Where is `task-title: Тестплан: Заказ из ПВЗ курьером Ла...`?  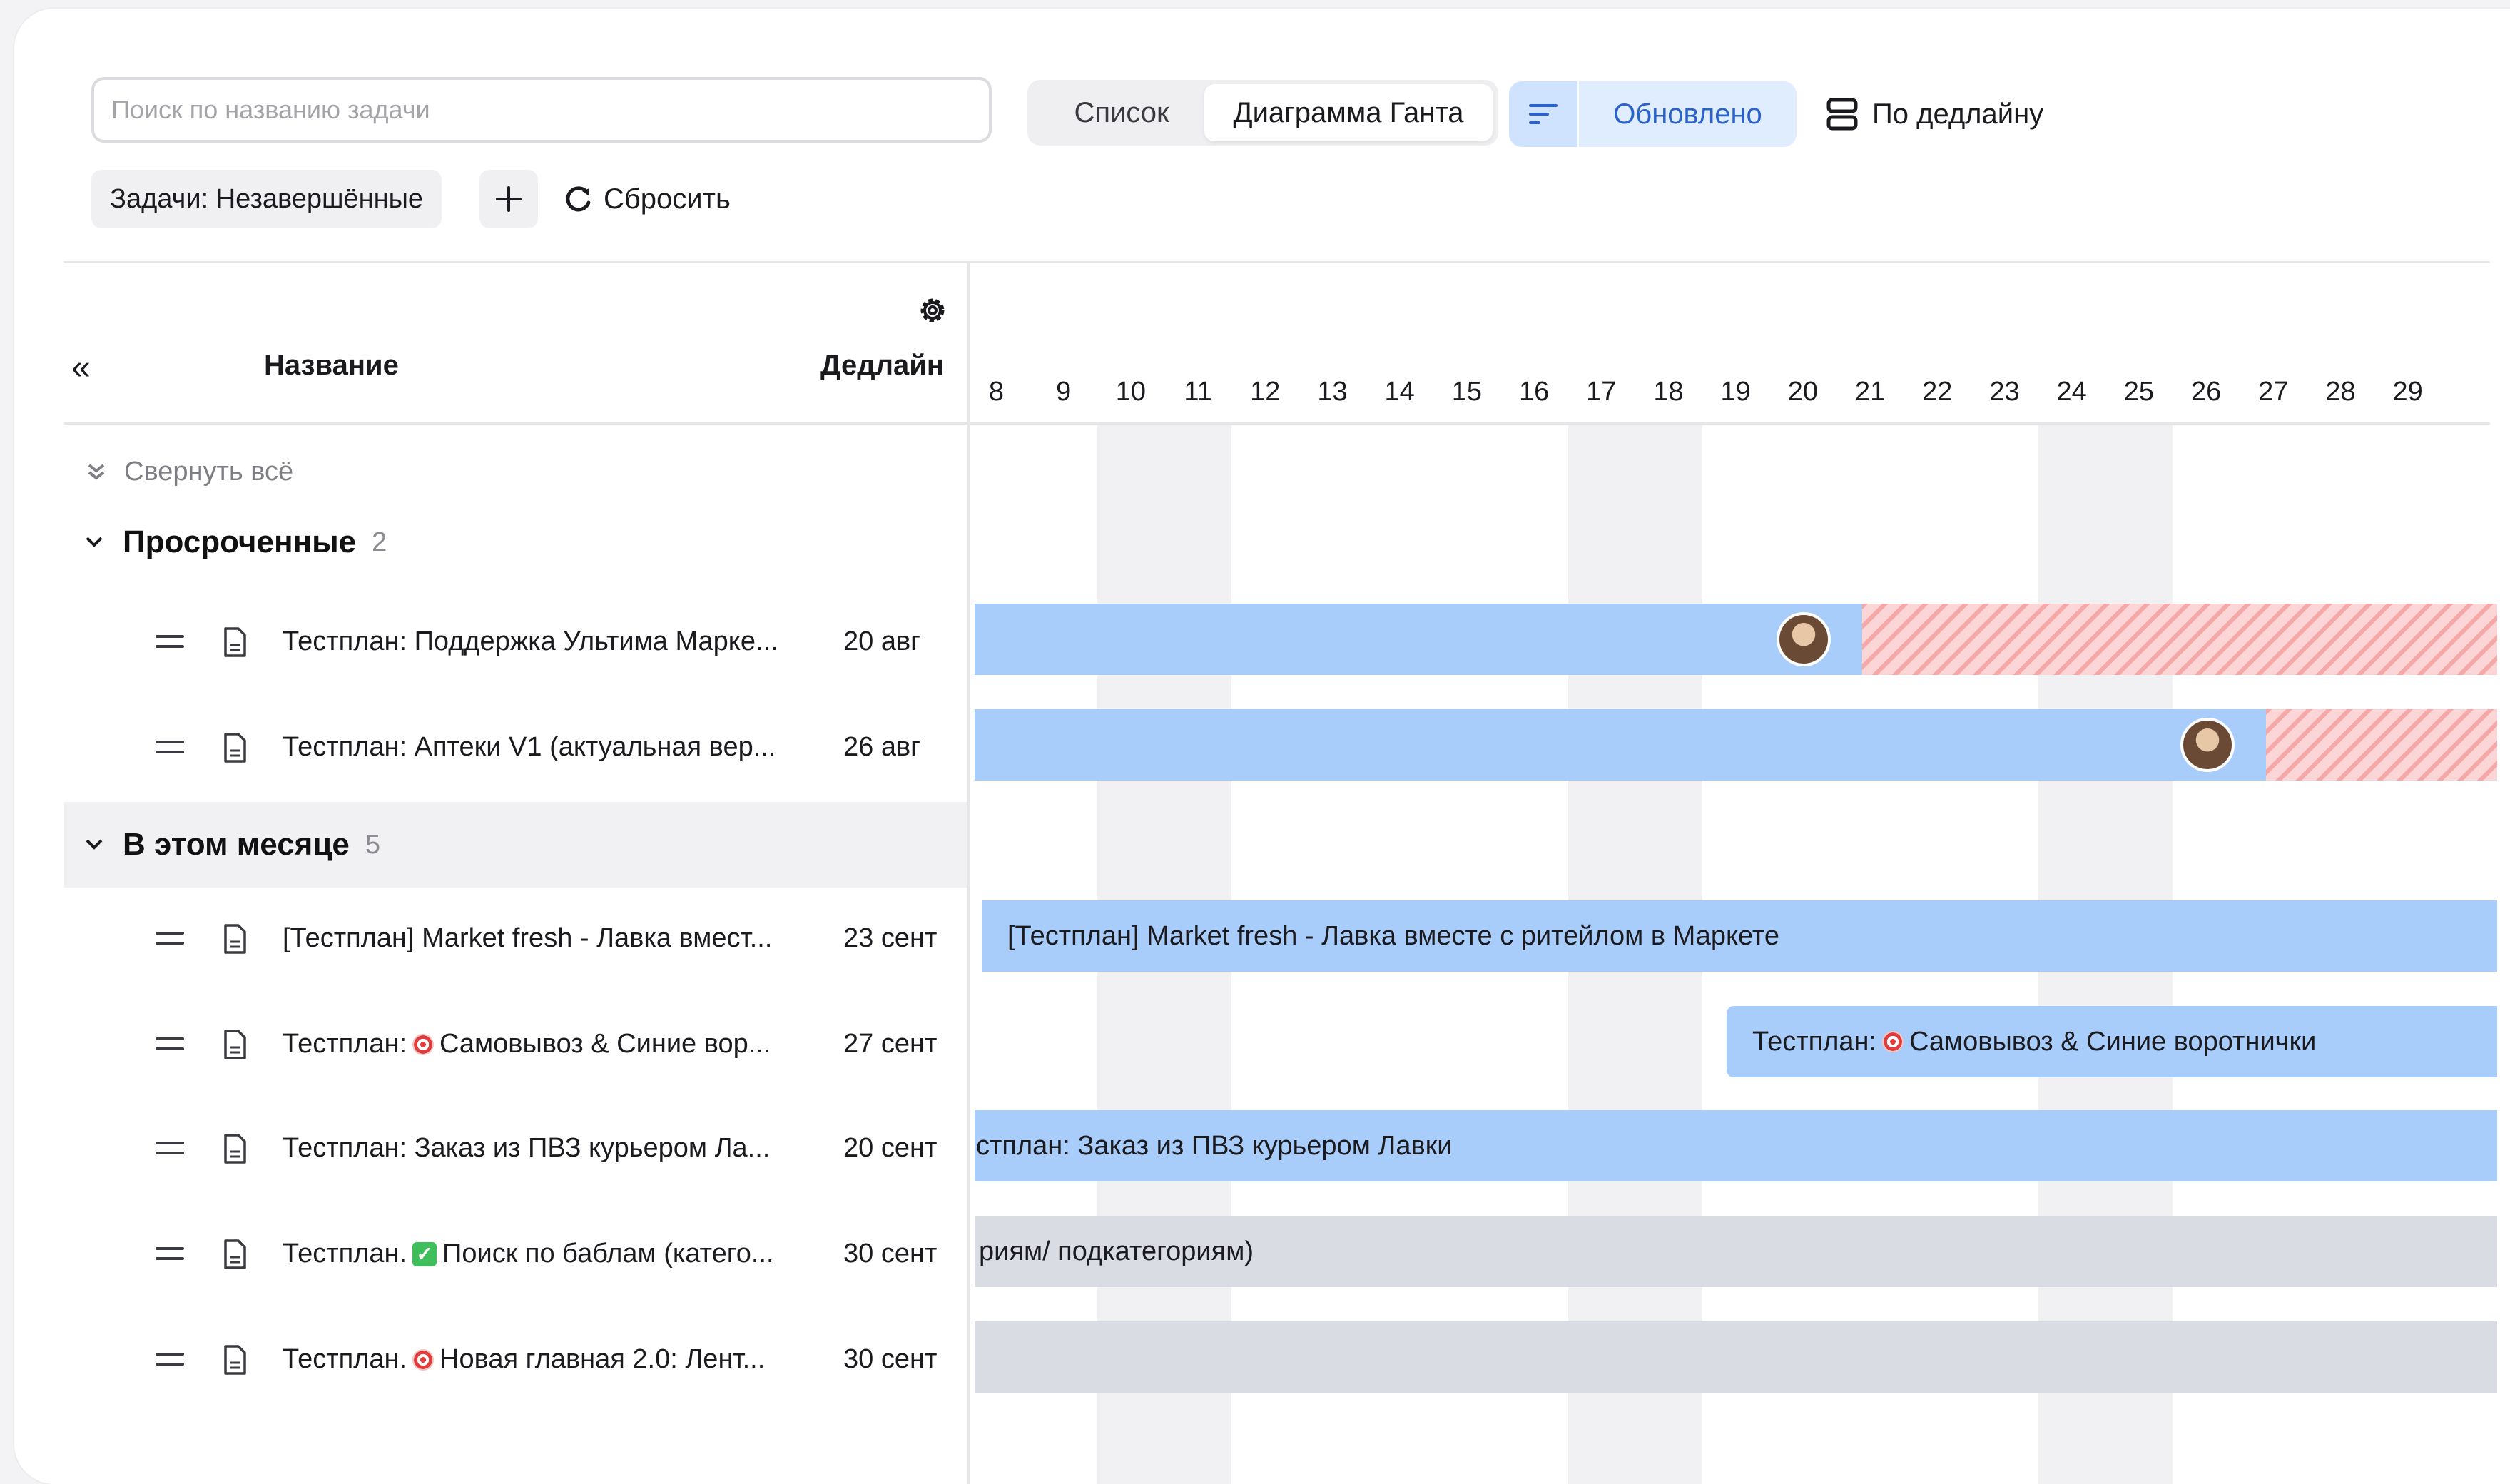
task-title: Тестплан: Заказ из ПВЗ курьером Ла... is located at coordinates (526, 1148).